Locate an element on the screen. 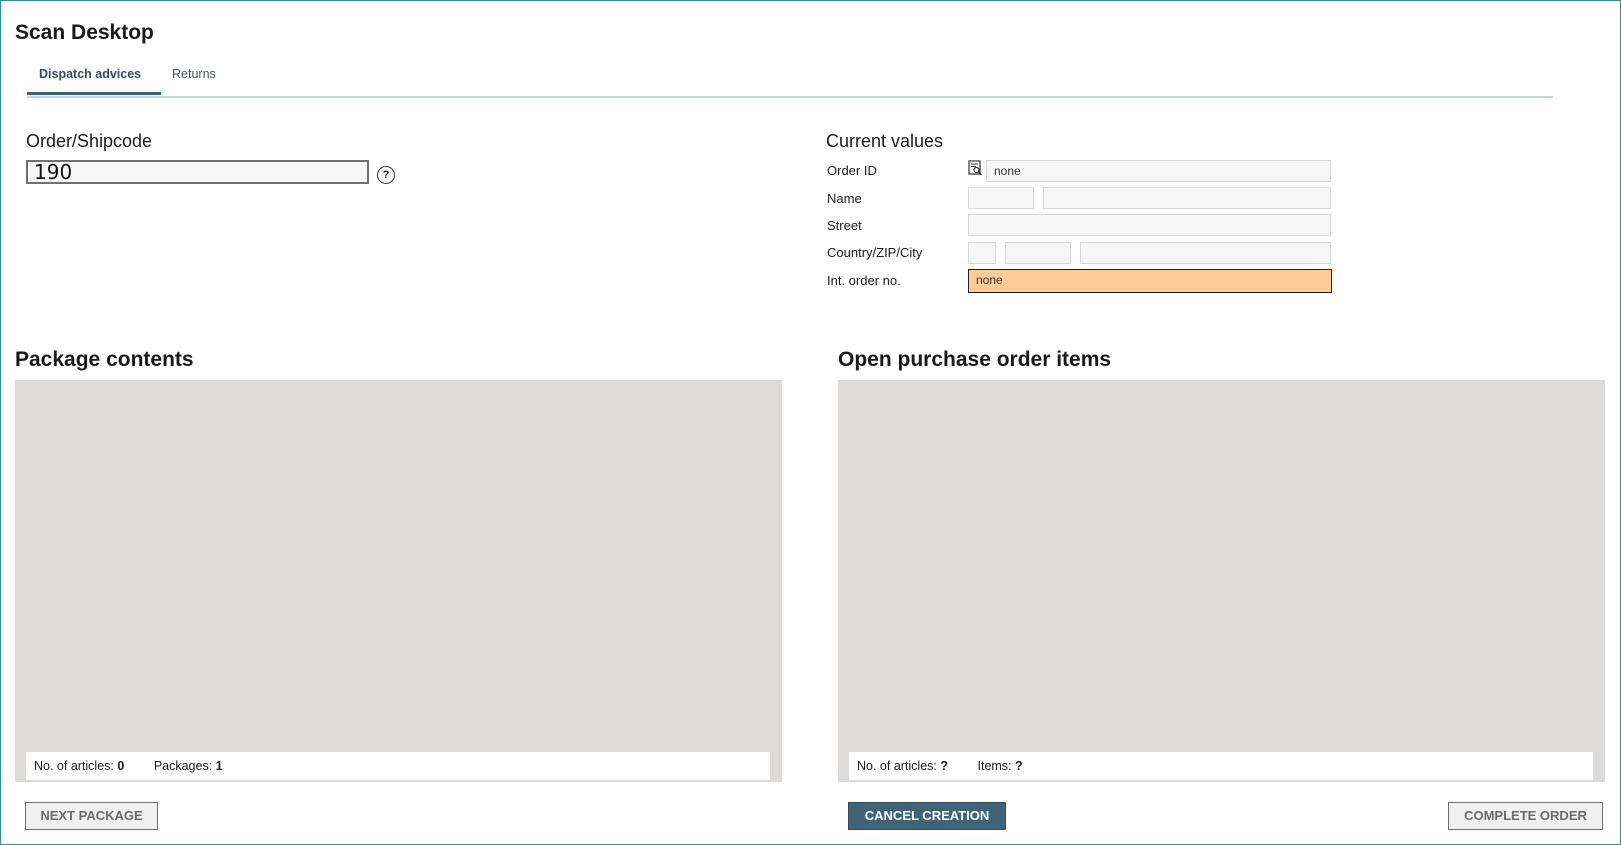 This screenshot has height=845, width=1621. city-field is located at coordinates (1205, 253).